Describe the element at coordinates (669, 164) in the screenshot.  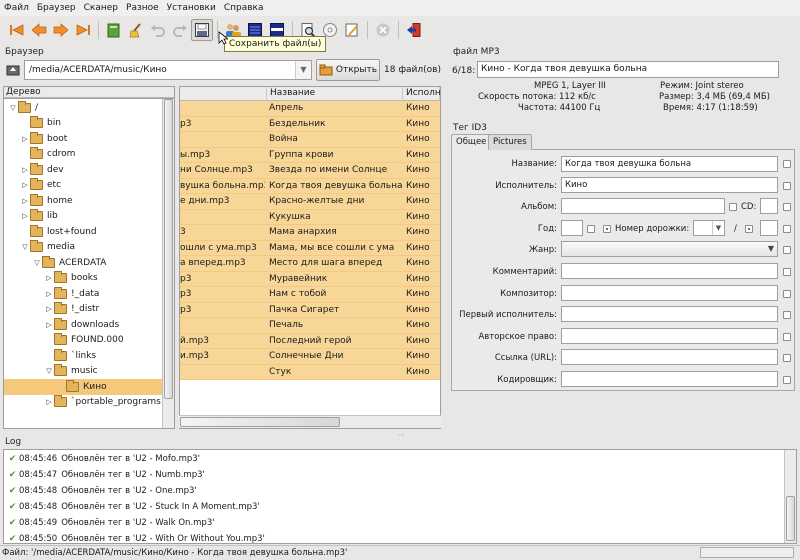
I see `title-field: Когда твоя девушка больна` at that location.